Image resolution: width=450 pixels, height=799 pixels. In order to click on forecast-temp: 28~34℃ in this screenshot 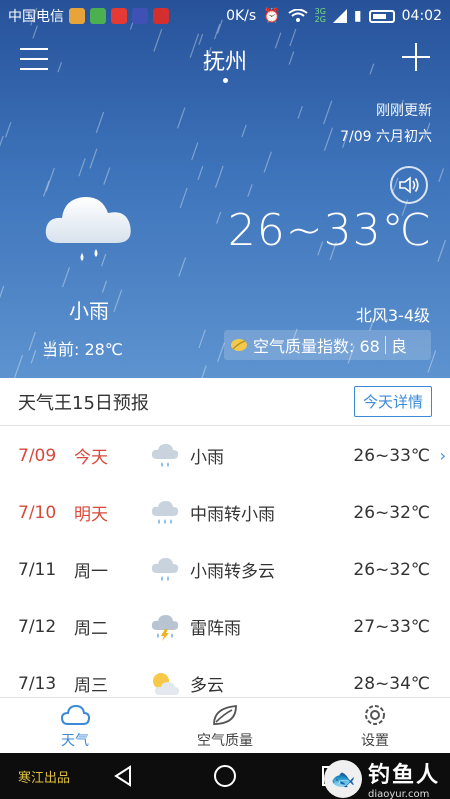, I will do `click(391, 683)`.